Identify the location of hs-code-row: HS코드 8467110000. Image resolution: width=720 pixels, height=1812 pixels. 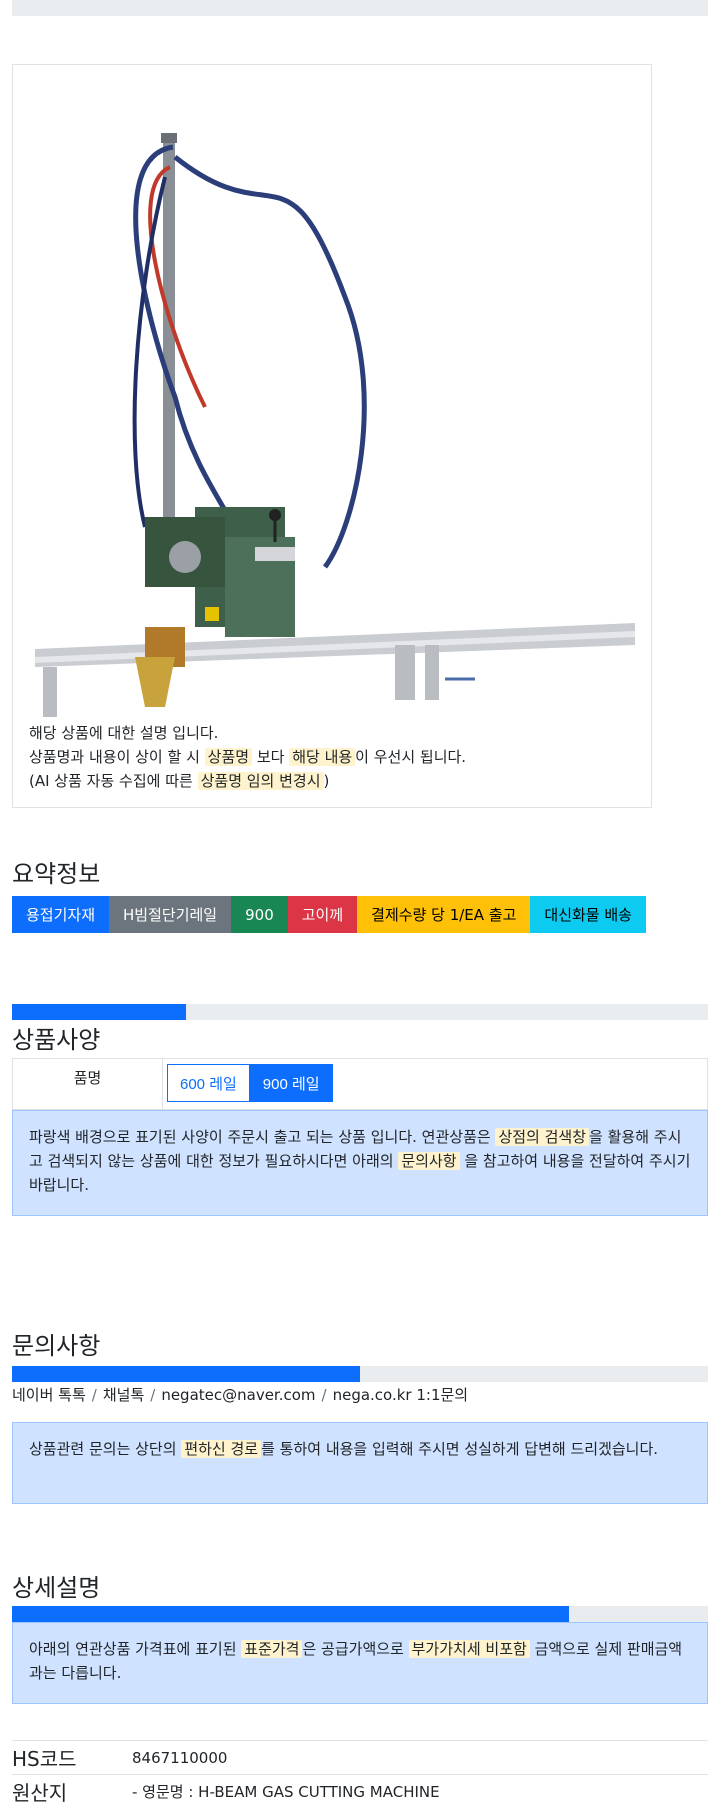
(360, 1757).